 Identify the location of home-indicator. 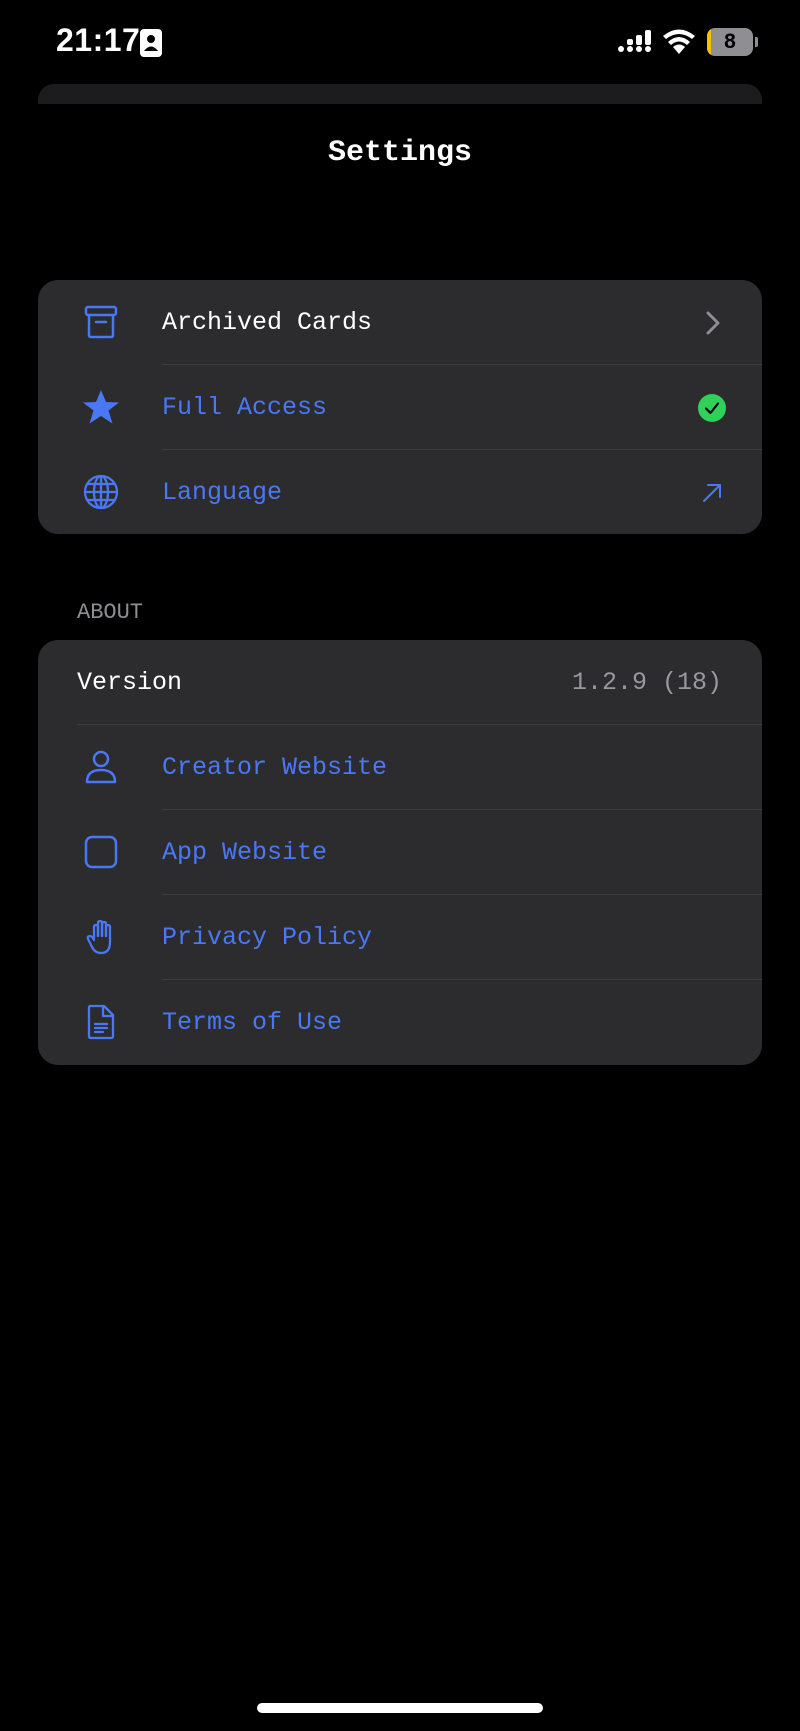
(400, 1708).